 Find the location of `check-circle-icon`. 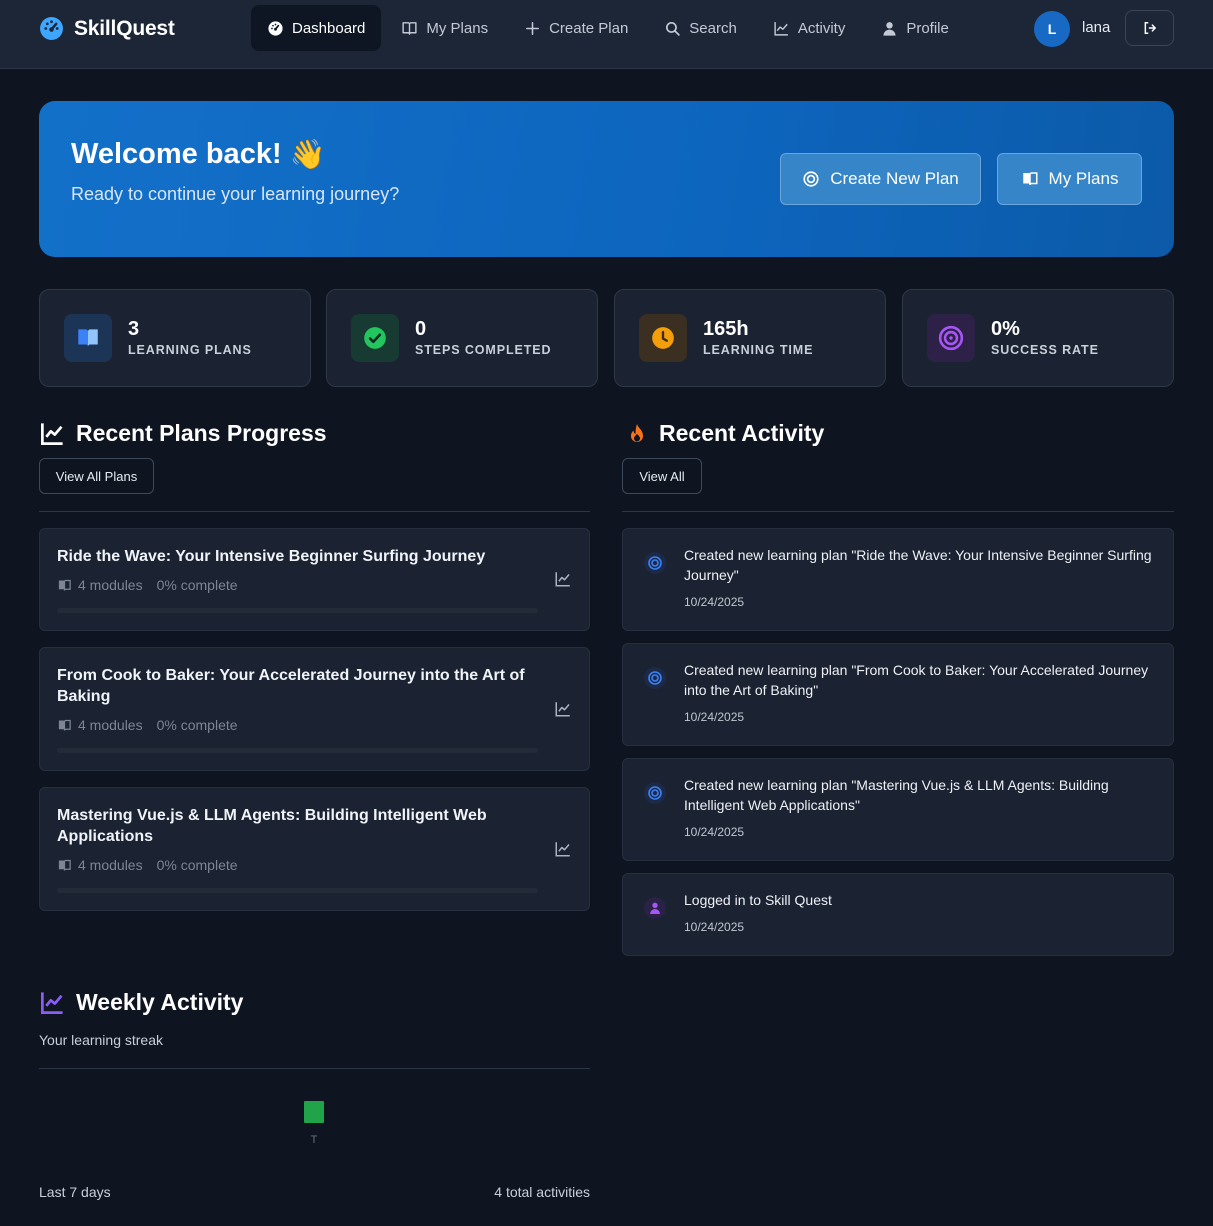

check-circle-icon is located at coordinates (375, 338).